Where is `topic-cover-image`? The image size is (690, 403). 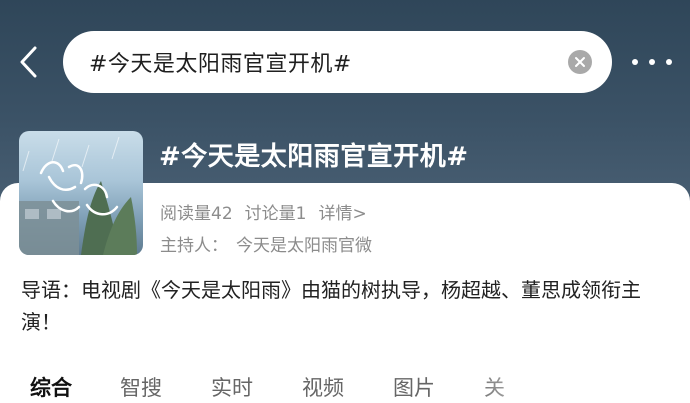
topic-cover-image is located at coordinates (81, 193).